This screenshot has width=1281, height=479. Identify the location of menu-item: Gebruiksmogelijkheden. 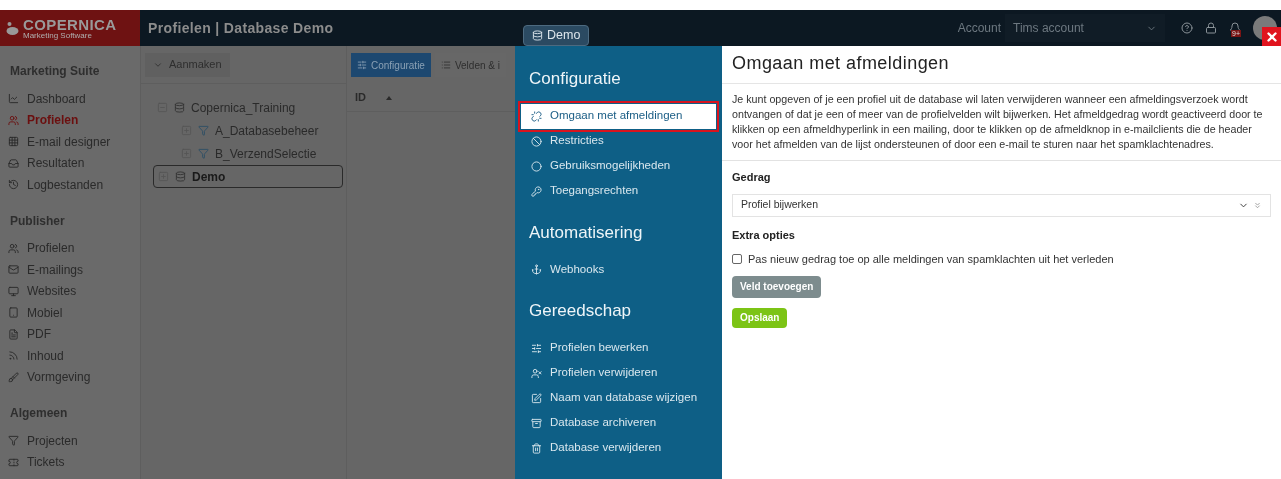
(618, 166).